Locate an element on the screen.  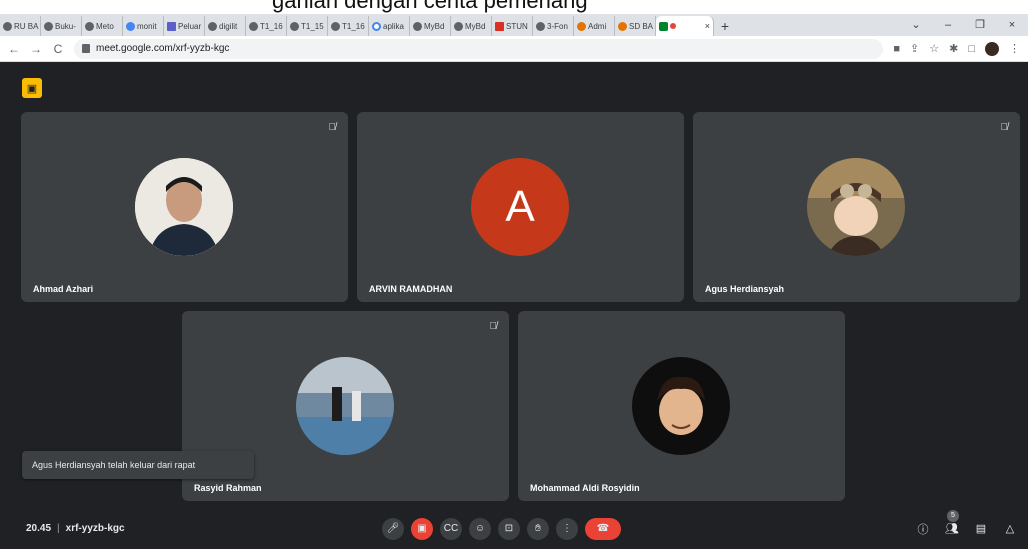
browser-tab-active: × is located at coordinates (685, 26).